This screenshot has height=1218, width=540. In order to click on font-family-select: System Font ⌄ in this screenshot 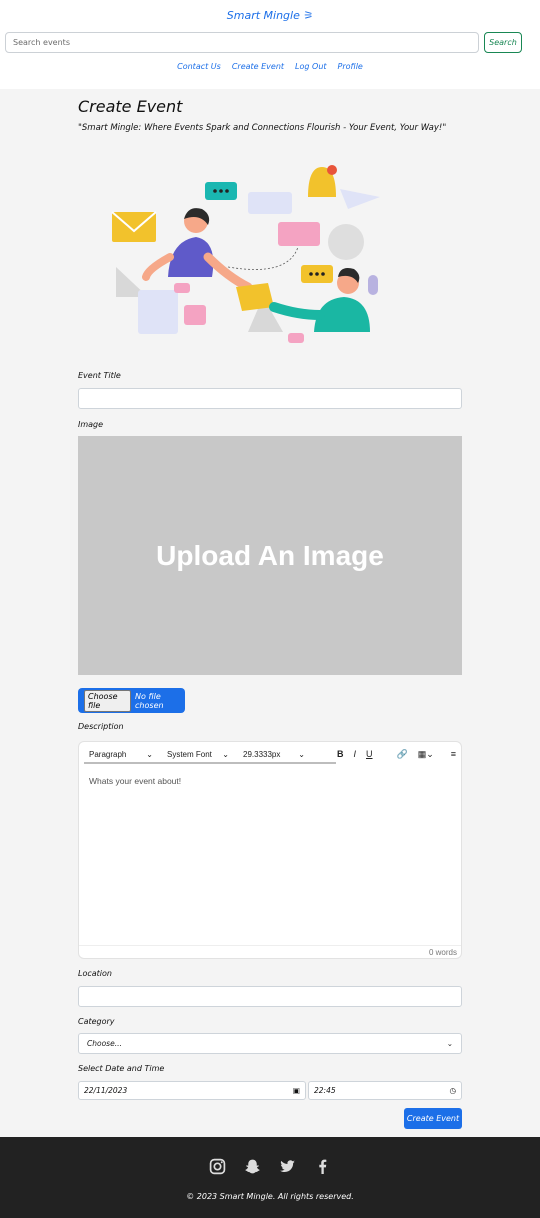, I will do `click(198, 754)`.